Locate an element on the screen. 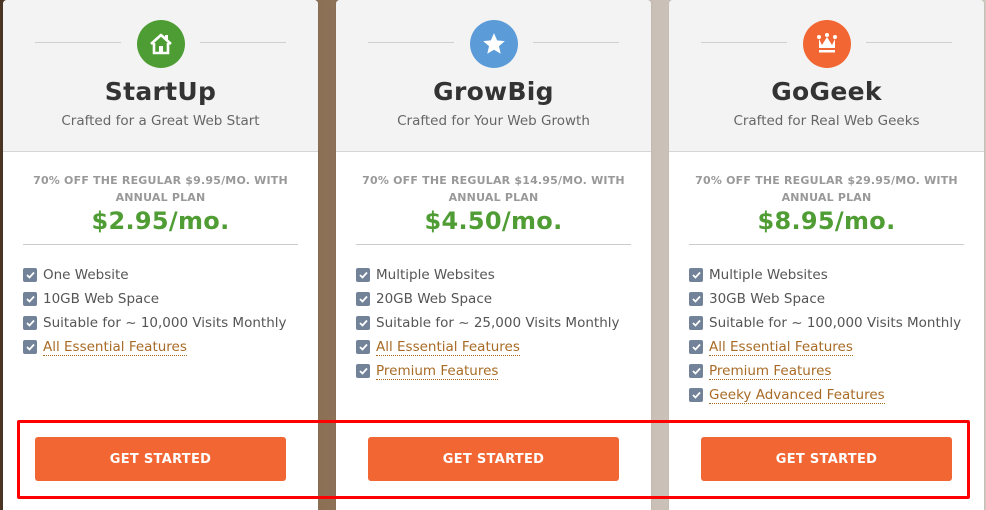 The width and height of the screenshot is (986, 510). plan-tagline: Crafted for a Great Web Start is located at coordinates (160, 121).